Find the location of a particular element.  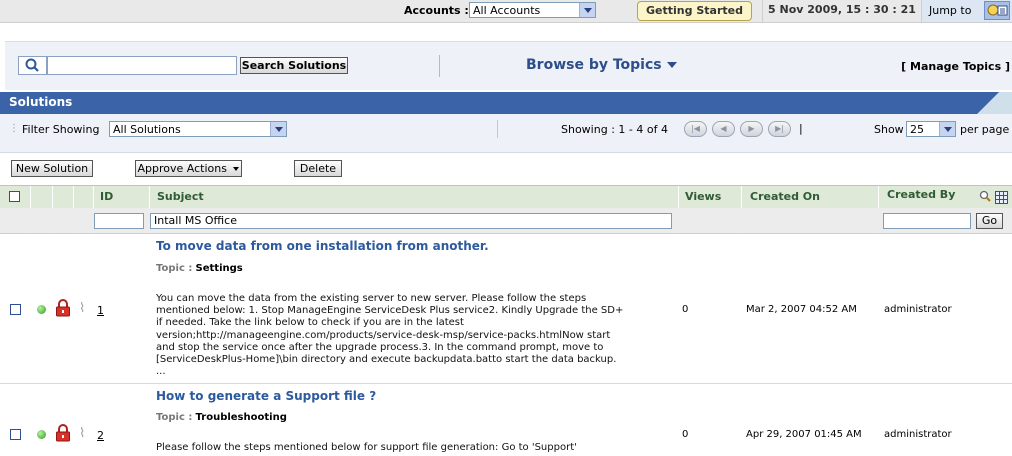

getting-started-button: Getting Started is located at coordinates (694, 11).